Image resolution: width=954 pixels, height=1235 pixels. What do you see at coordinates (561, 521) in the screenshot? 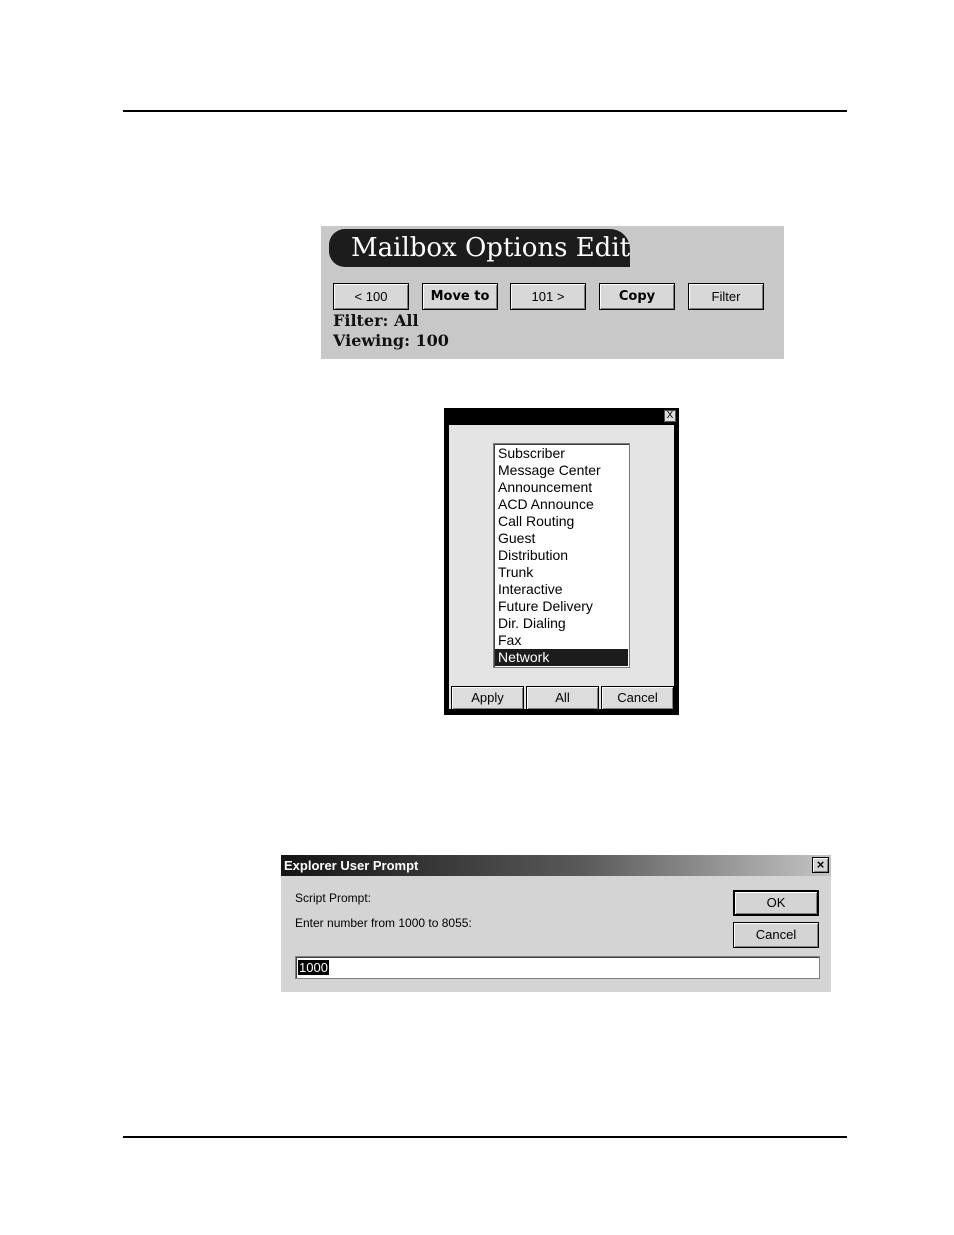
I see `list-item: Call Routing` at bounding box center [561, 521].